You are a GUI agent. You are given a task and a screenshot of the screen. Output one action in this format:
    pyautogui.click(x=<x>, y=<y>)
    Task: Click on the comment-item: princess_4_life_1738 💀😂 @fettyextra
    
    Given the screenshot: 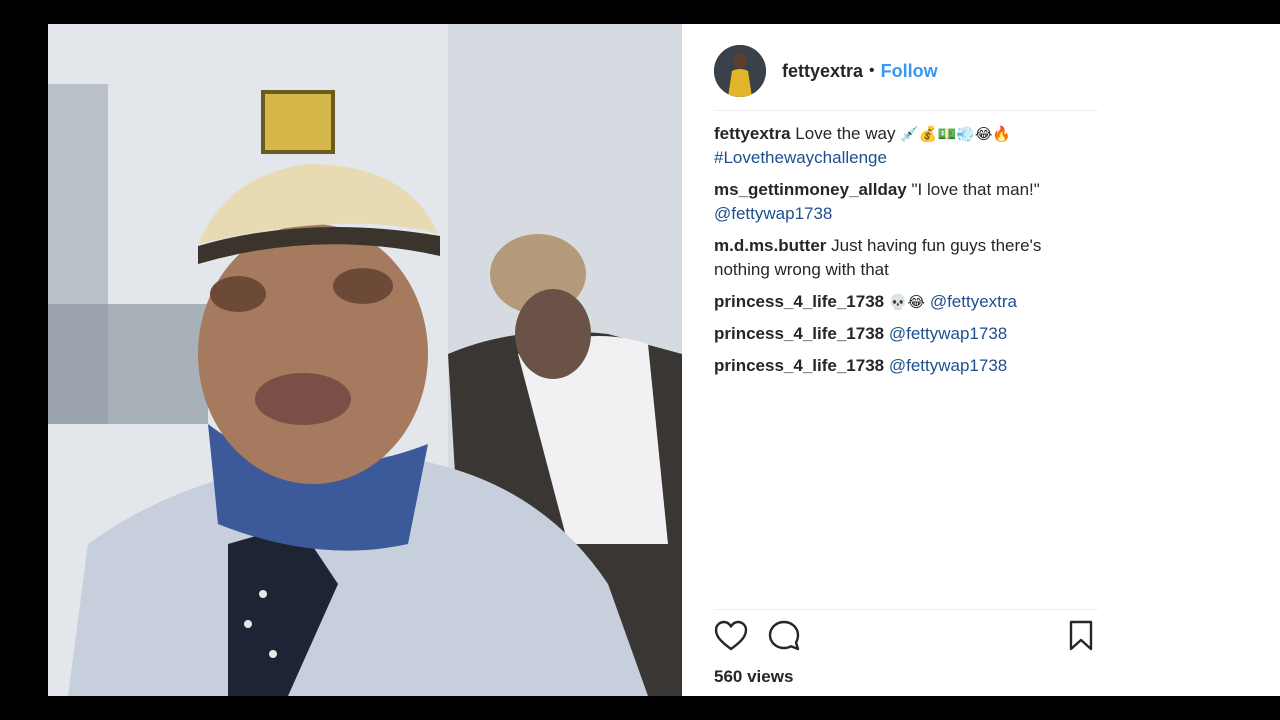 What is the action you would take?
    pyautogui.click(x=906, y=302)
    